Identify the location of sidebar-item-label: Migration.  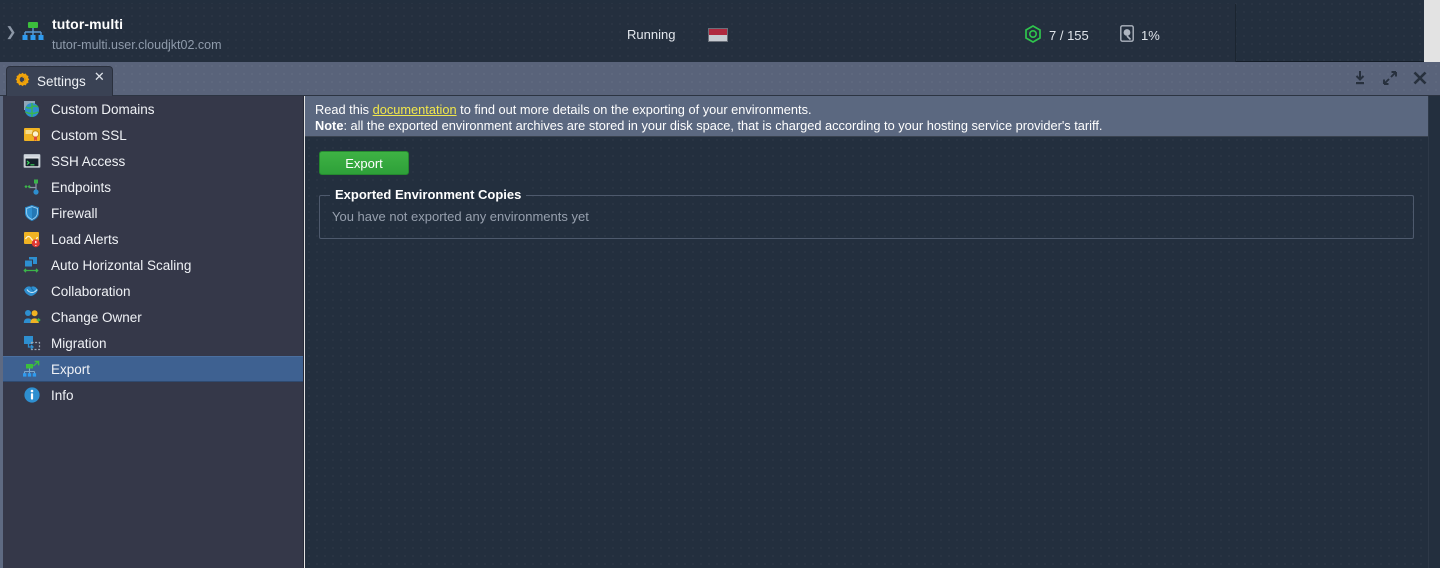
(79, 343).